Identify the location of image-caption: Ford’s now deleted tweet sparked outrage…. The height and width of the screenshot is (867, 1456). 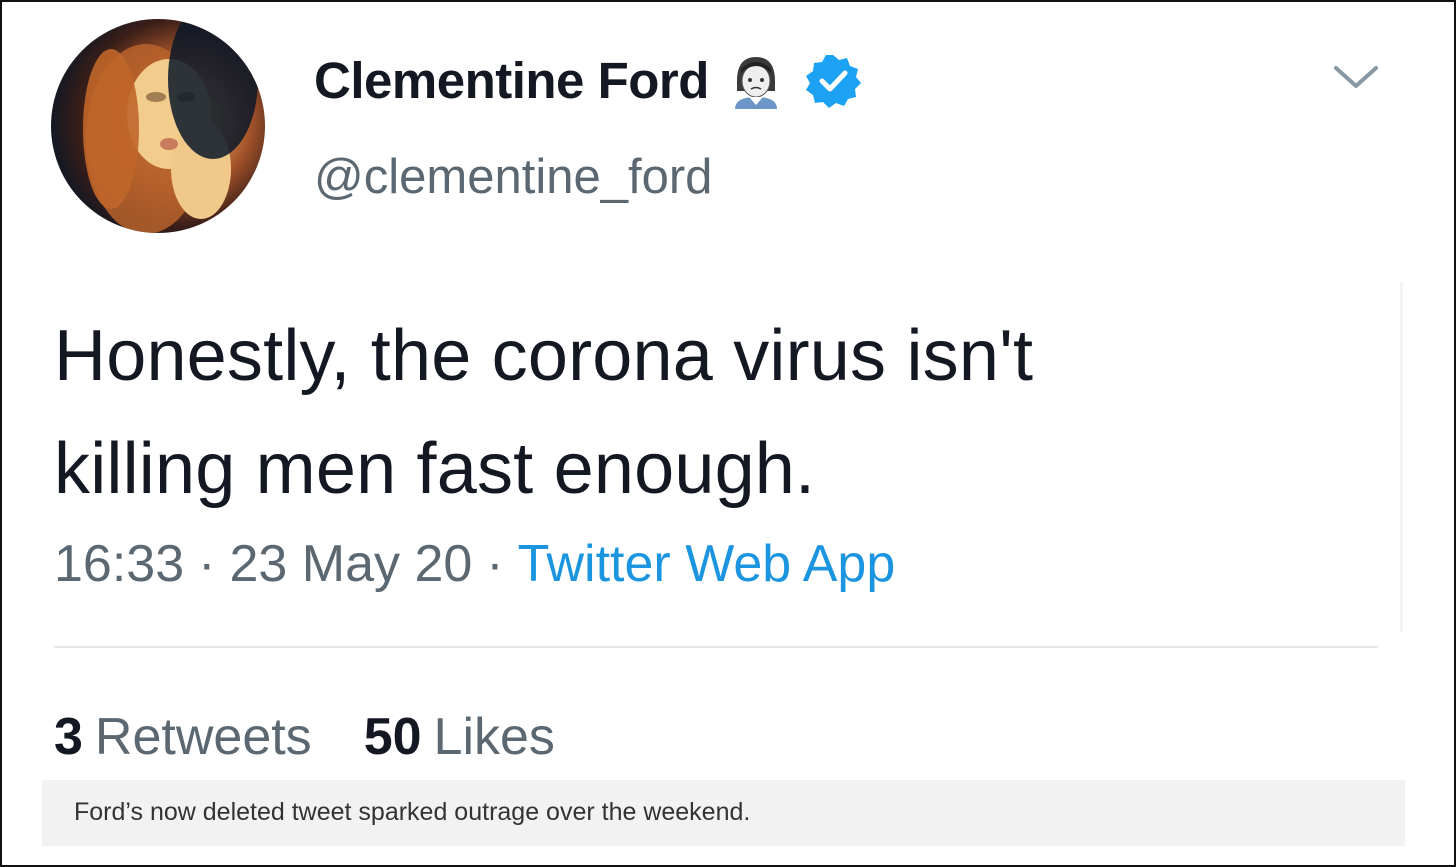
(412, 812).